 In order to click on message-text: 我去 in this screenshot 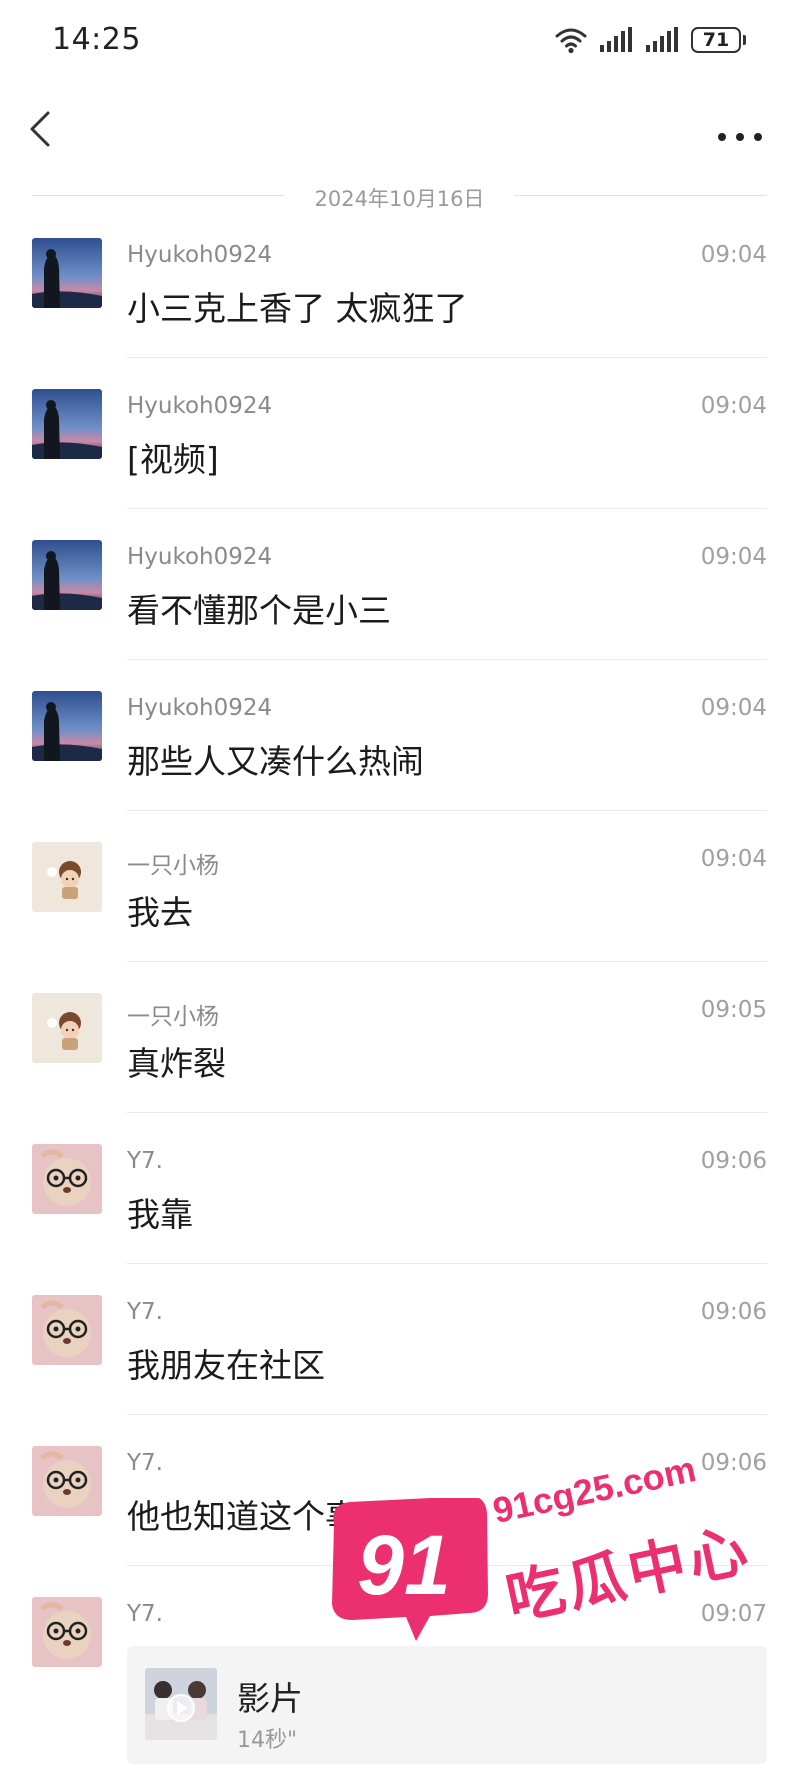, I will do `click(160, 910)`.